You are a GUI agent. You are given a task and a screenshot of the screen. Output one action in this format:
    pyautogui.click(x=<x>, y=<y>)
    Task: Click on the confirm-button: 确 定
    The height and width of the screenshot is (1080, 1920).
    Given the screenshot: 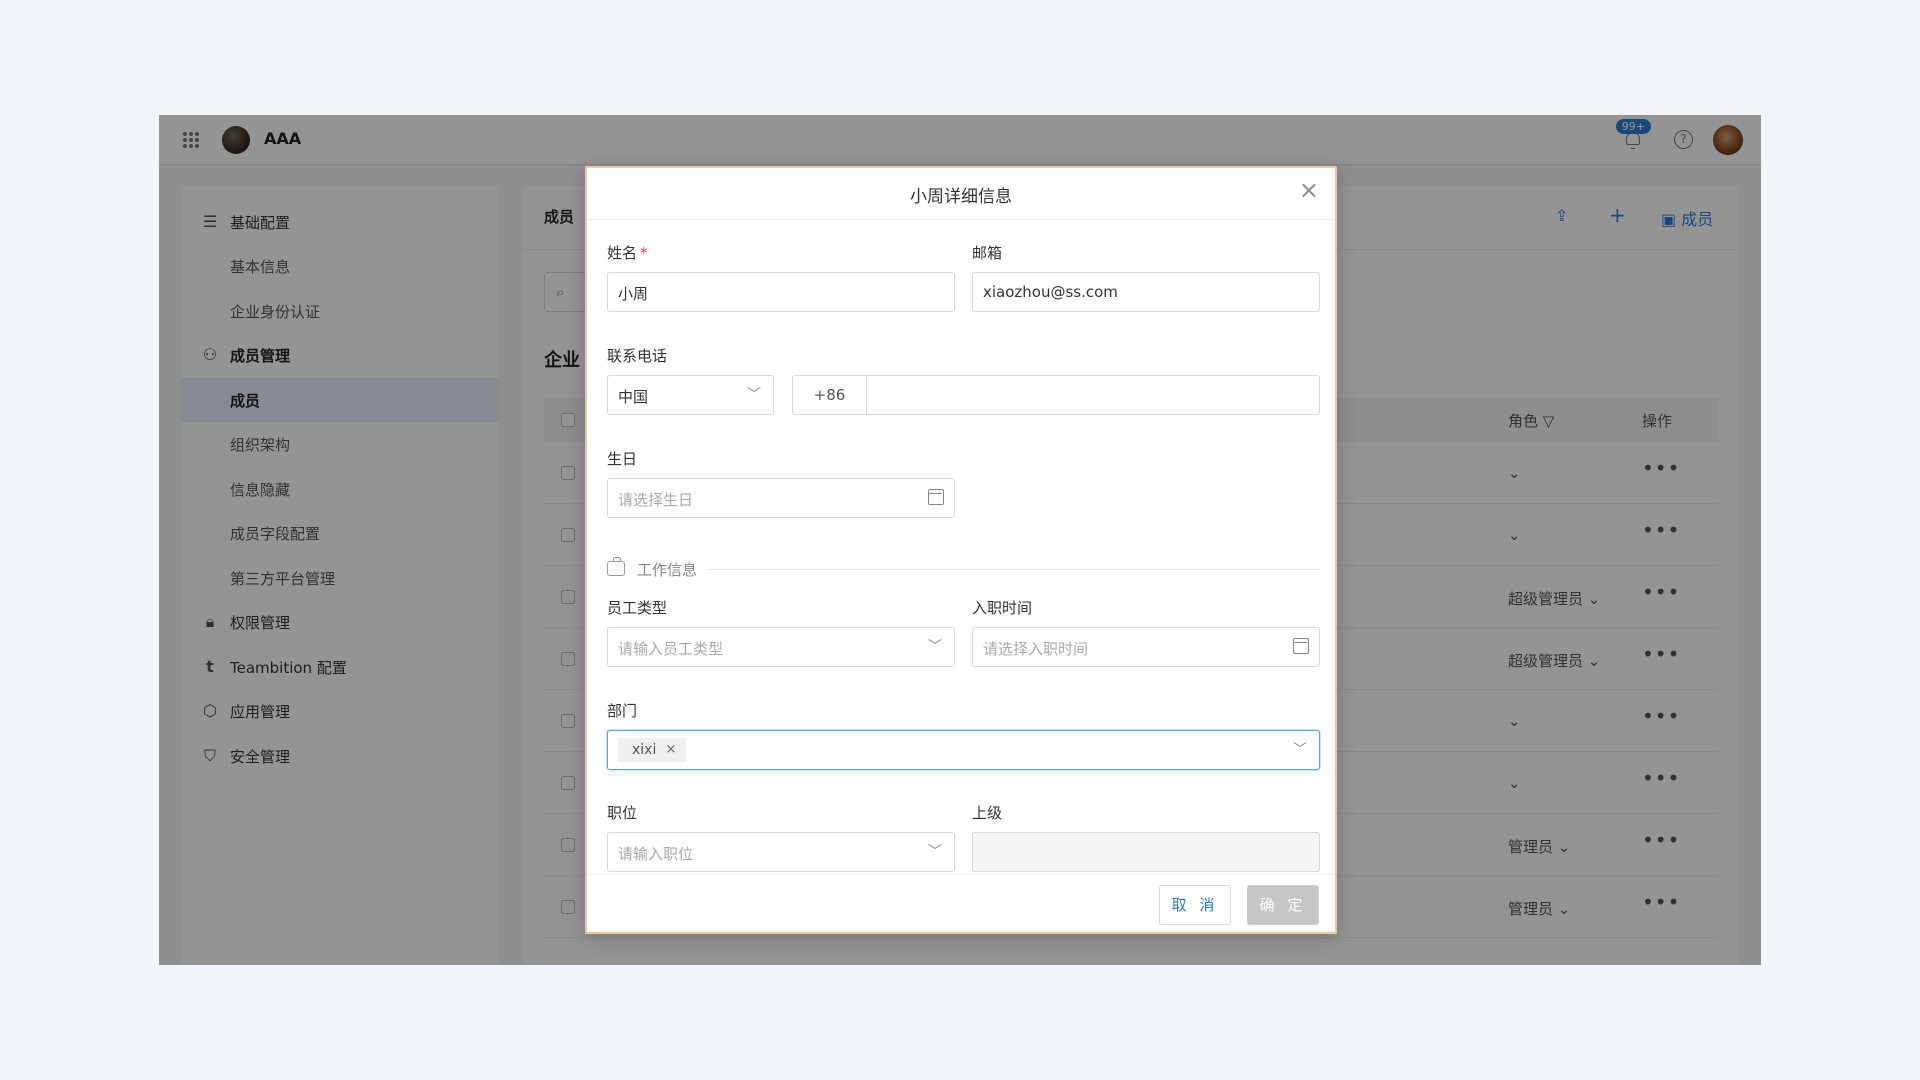 What is the action you would take?
    pyautogui.click(x=1283, y=905)
    